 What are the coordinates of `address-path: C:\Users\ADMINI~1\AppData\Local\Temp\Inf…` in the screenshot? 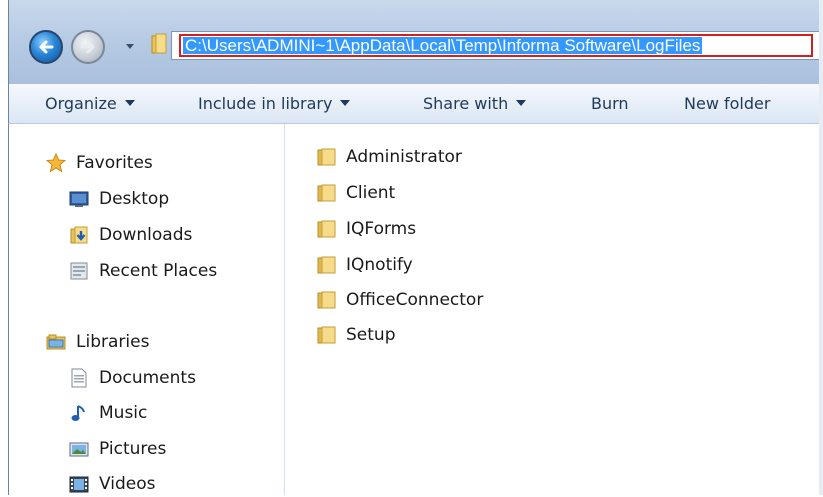 It's located at (443, 45).